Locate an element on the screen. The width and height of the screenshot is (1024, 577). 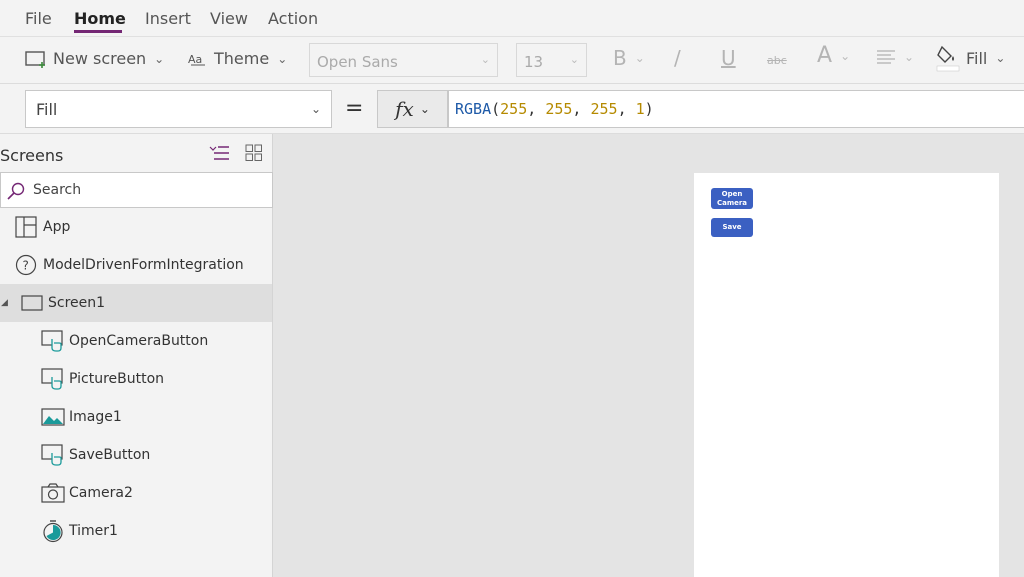
open-camera-label-line2: Camera is located at coordinates (732, 202).